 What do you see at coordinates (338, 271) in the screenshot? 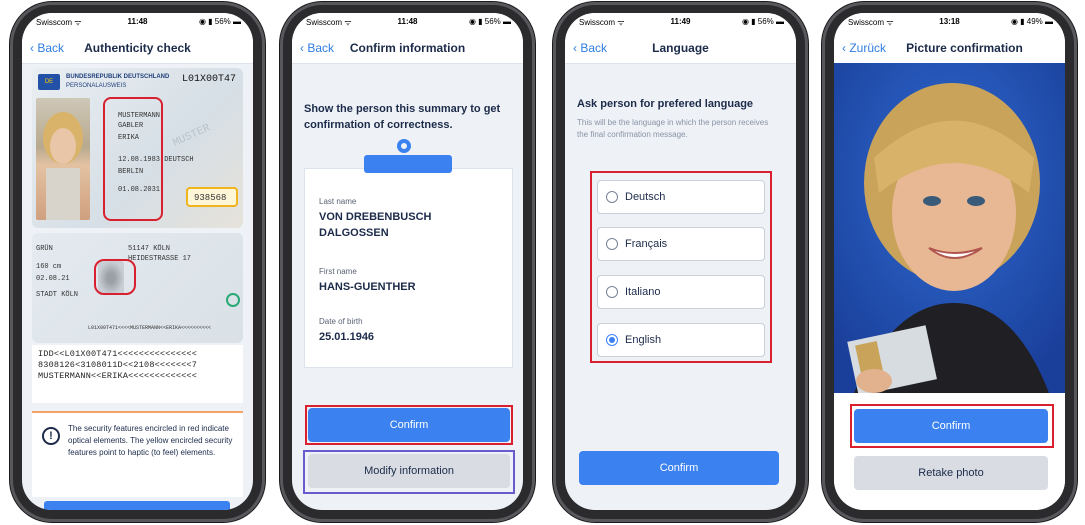
I see `field-label-first-name: First name` at bounding box center [338, 271].